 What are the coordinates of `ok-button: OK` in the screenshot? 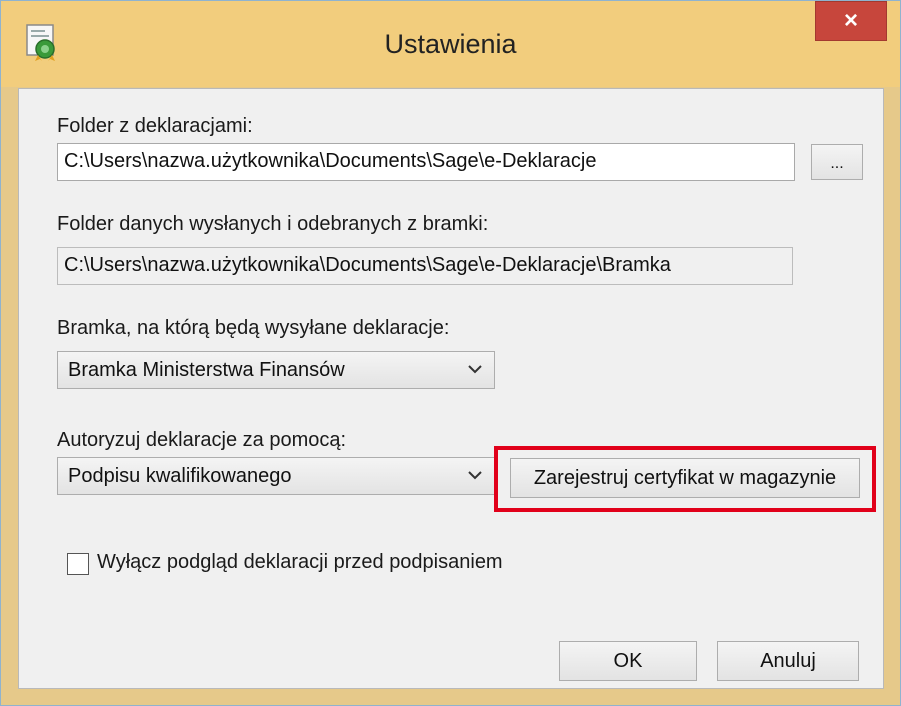 It's located at (628, 661).